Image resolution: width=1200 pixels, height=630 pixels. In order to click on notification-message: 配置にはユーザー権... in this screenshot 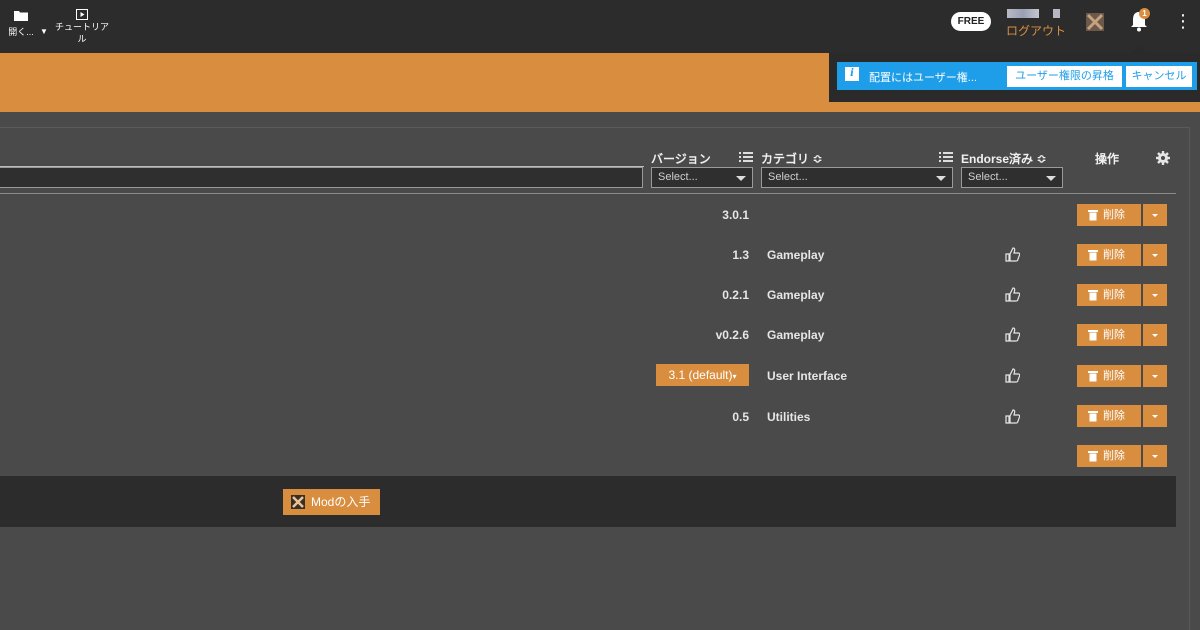, I will do `click(923, 78)`.